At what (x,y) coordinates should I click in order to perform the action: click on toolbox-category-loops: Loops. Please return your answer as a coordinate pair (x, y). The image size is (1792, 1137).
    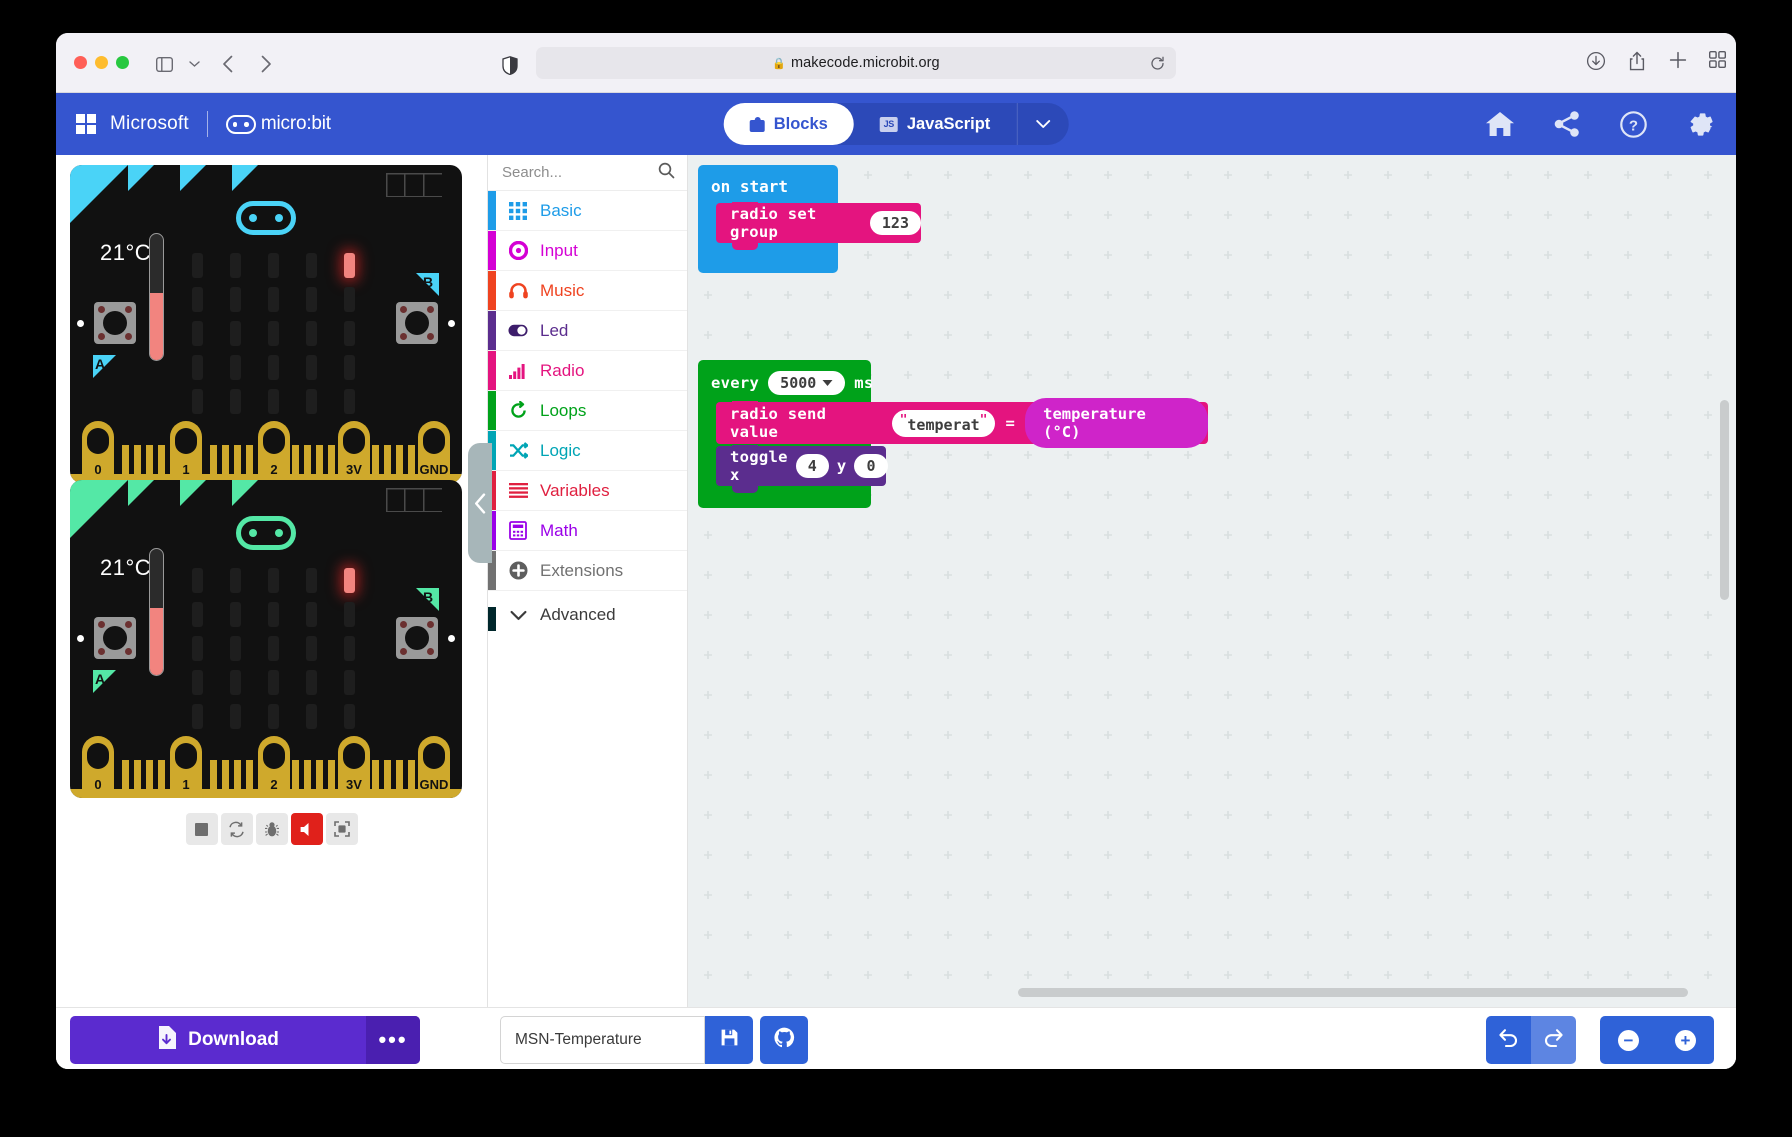
    Looking at the image, I should click on (587, 411).